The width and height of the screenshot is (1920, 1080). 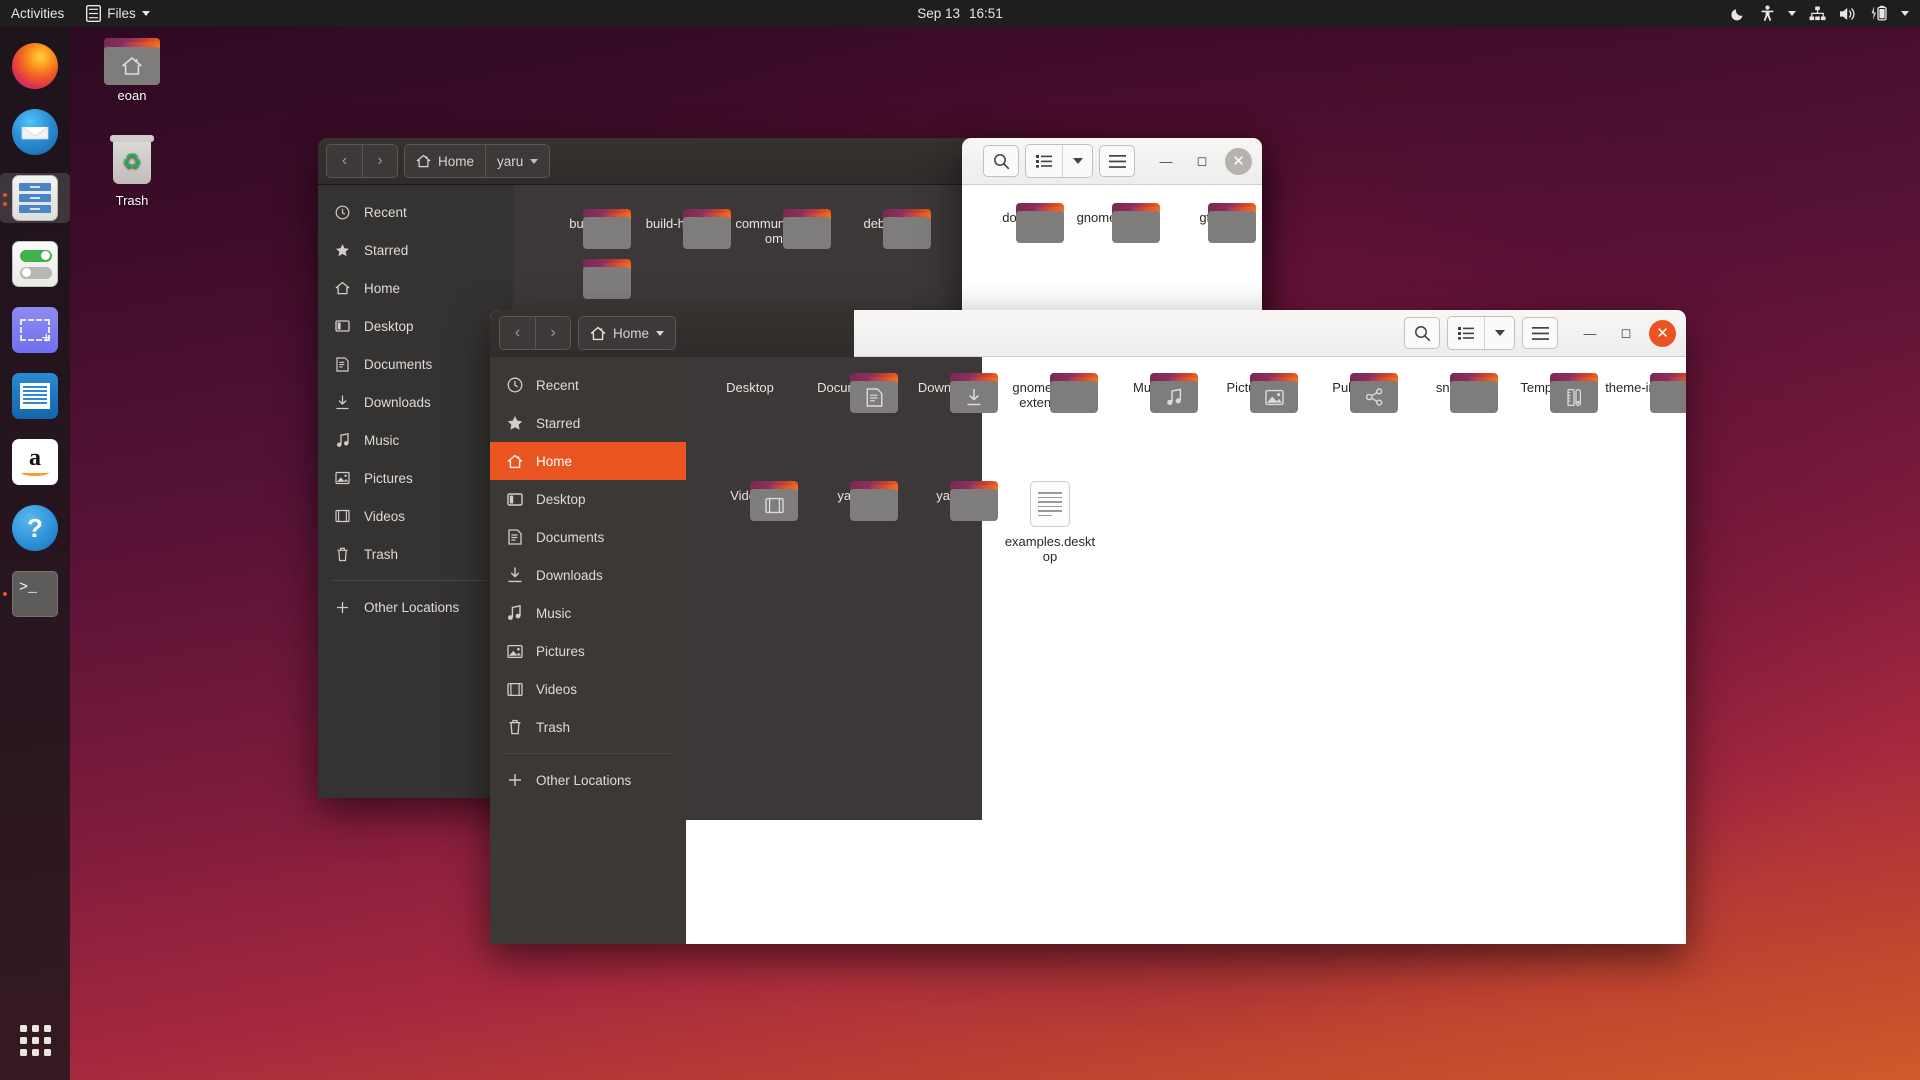 What do you see at coordinates (35, 396) in the screenshot?
I see `dock-item-libreoffice-writer` at bounding box center [35, 396].